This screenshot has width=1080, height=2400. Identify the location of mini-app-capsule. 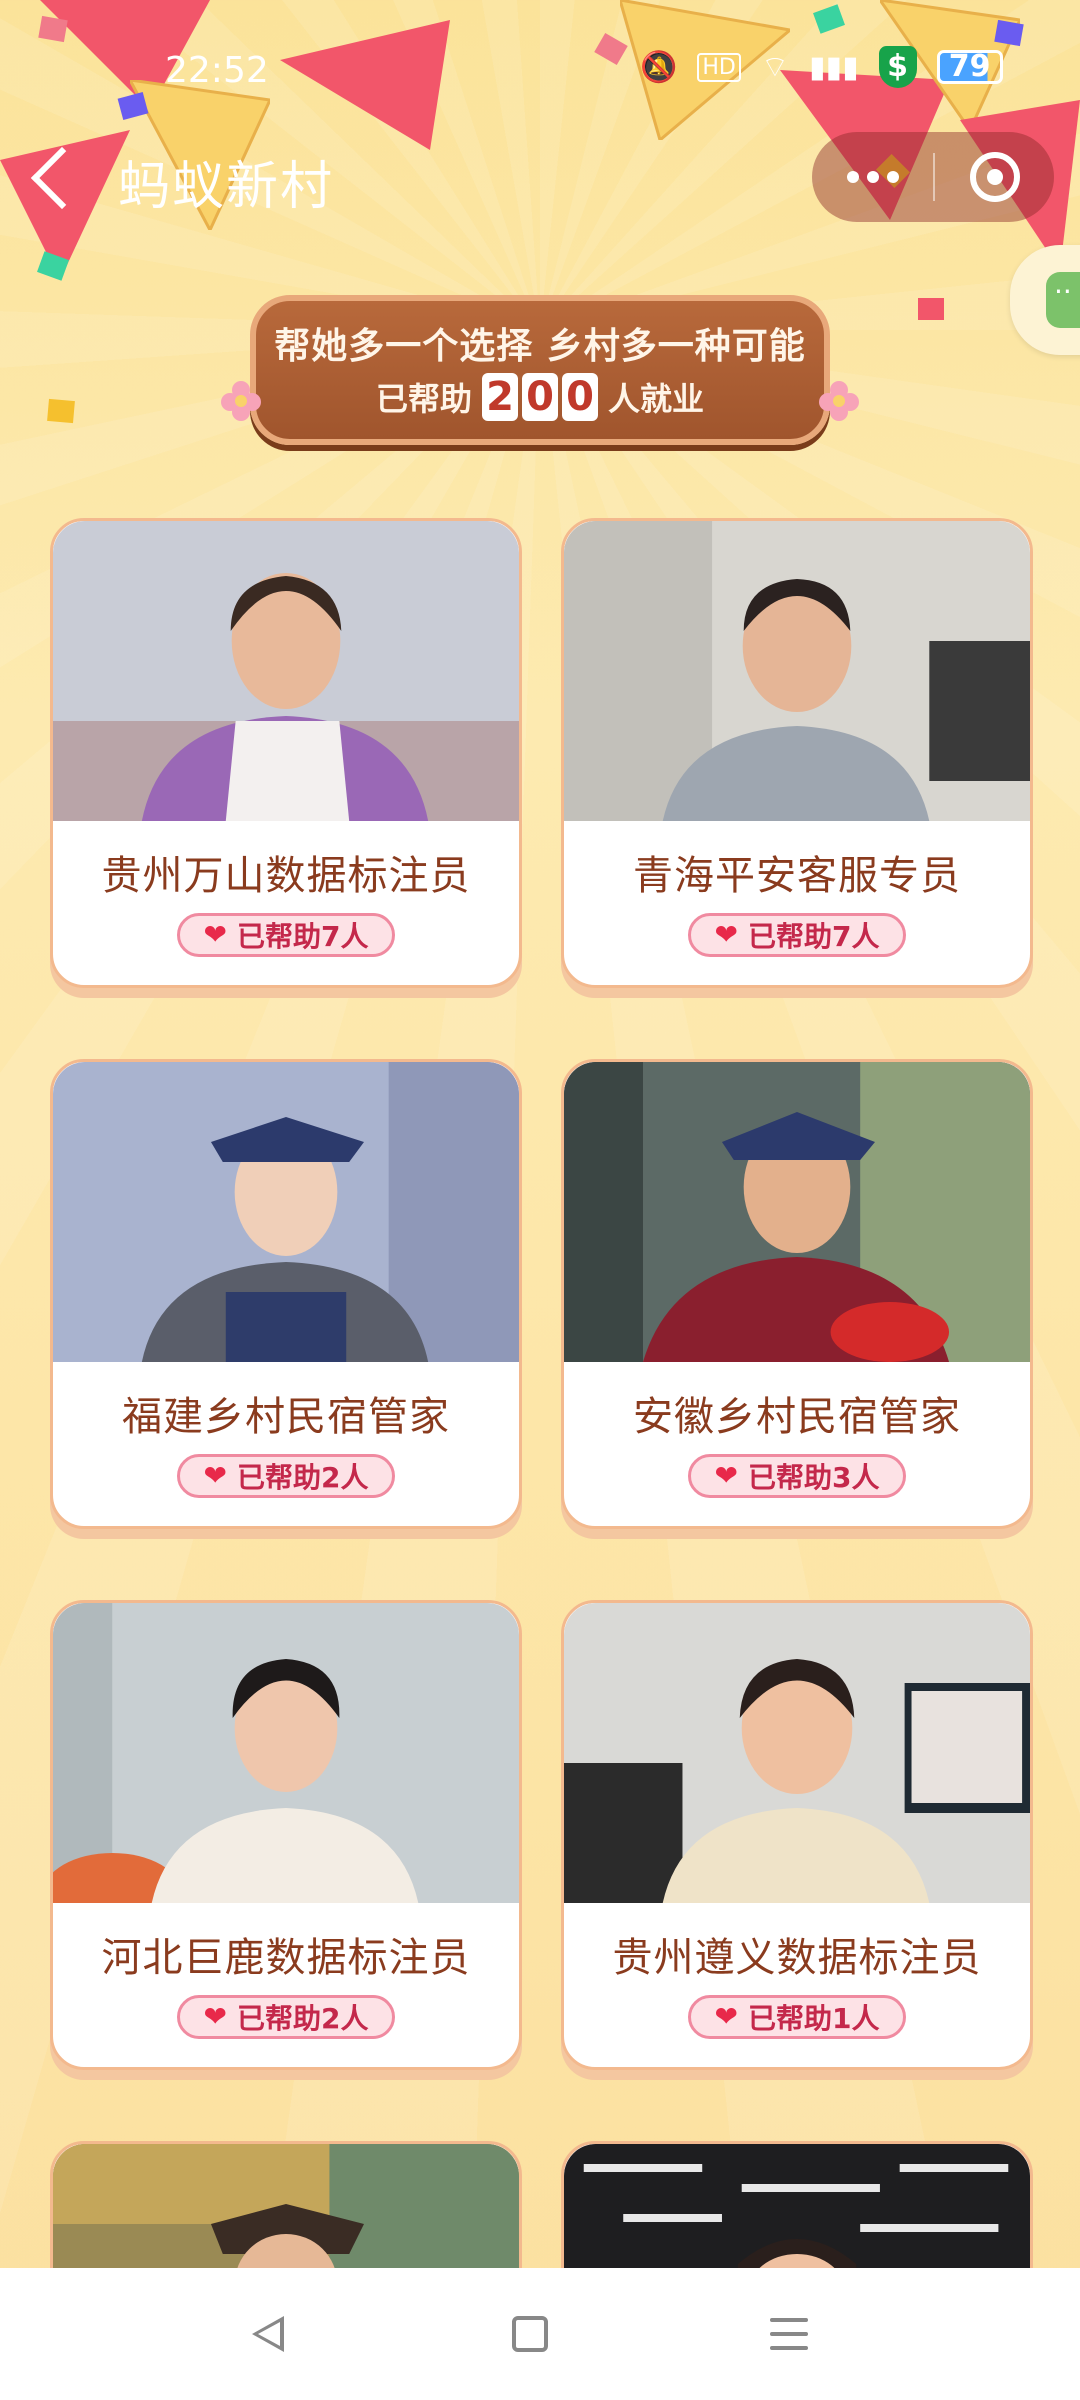
(933, 177).